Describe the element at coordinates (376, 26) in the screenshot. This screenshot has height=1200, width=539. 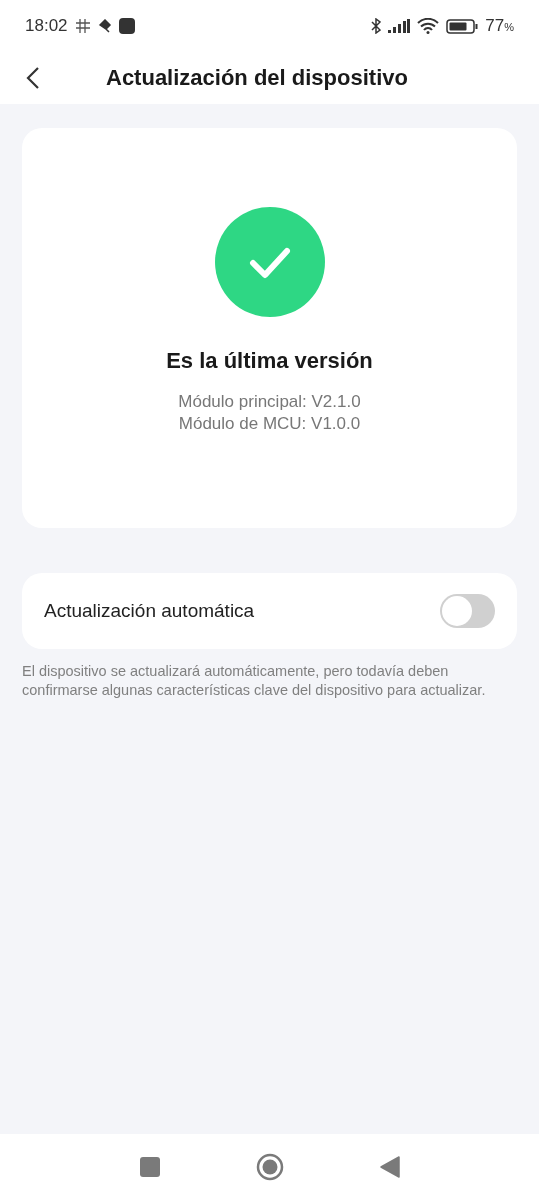
I see `bluetooth-icon` at that location.